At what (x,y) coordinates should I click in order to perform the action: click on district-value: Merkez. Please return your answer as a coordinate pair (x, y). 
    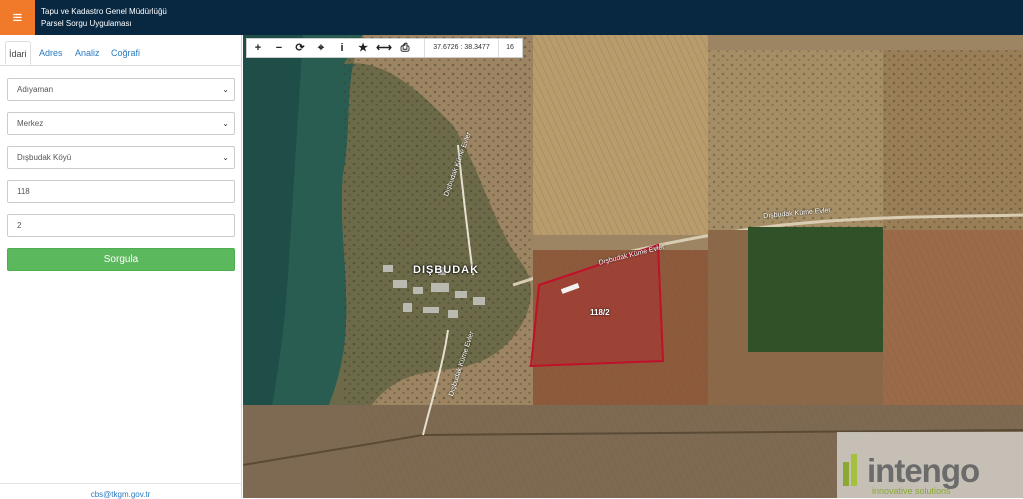
    Looking at the image, I should click on (30, 123).